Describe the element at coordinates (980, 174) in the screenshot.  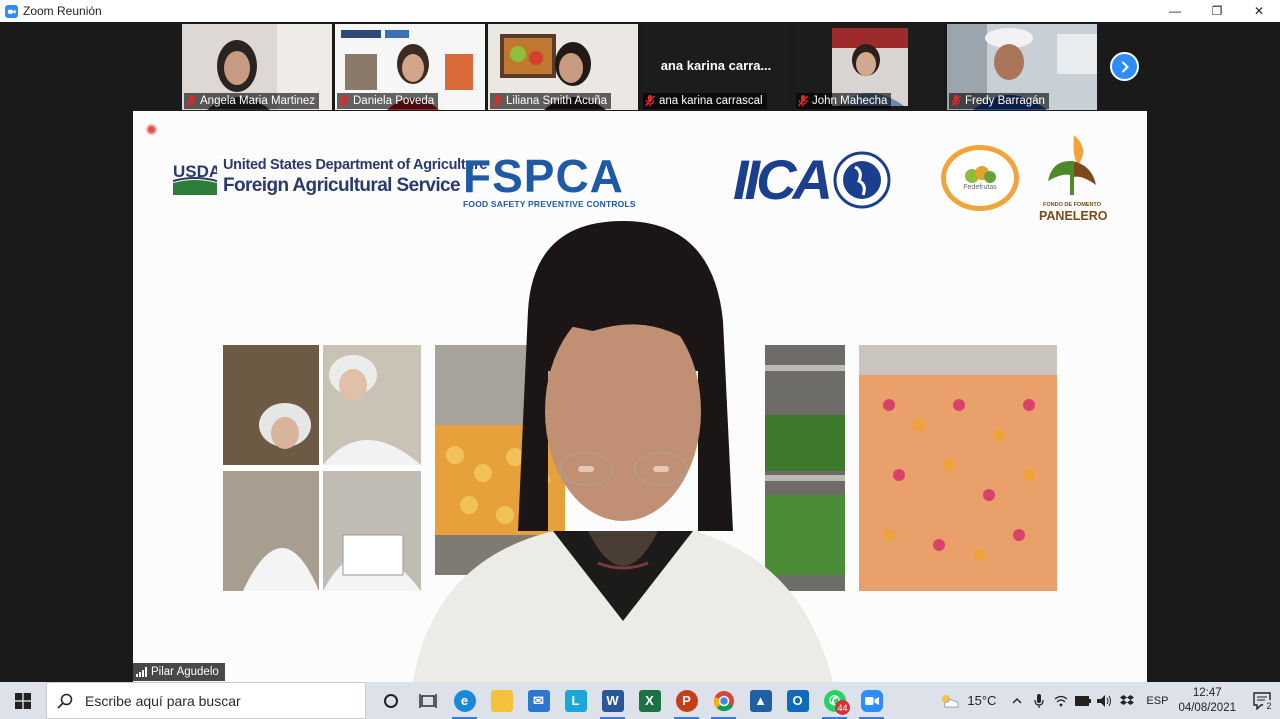
I see `fruit-basket-icon` at that location.